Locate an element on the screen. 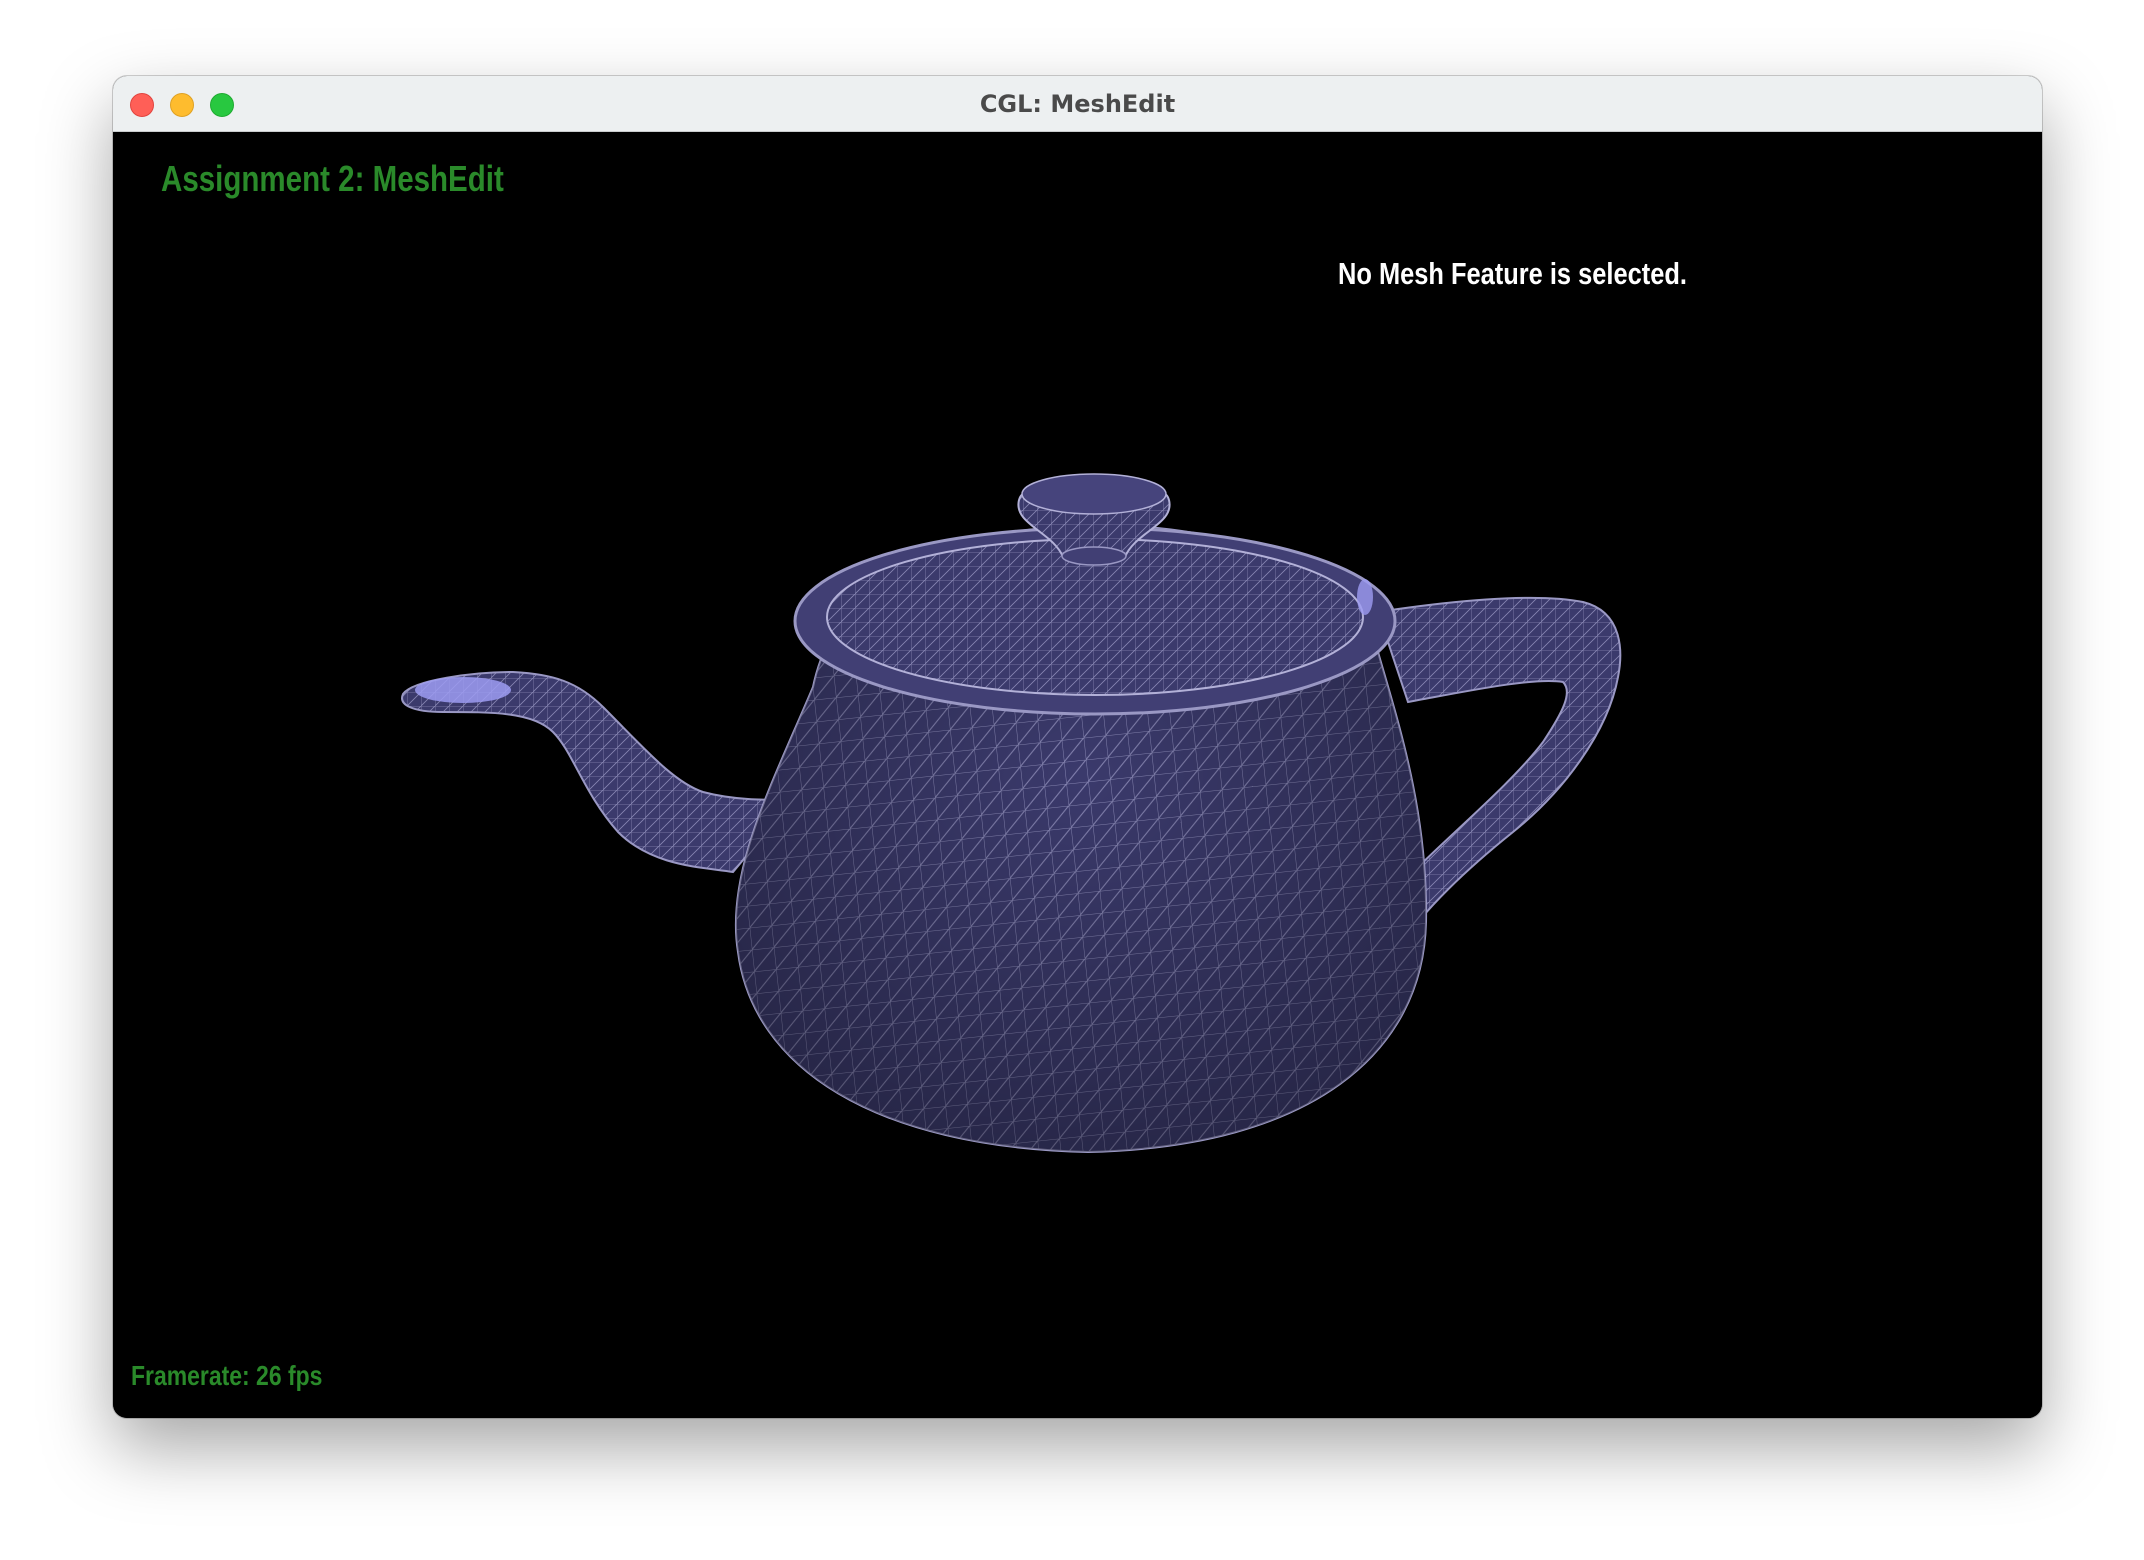 This screenshot has width=2144, height=1560. assignment-heading: Assignment 2: MeshEdit is located at coordinates (332, 178).